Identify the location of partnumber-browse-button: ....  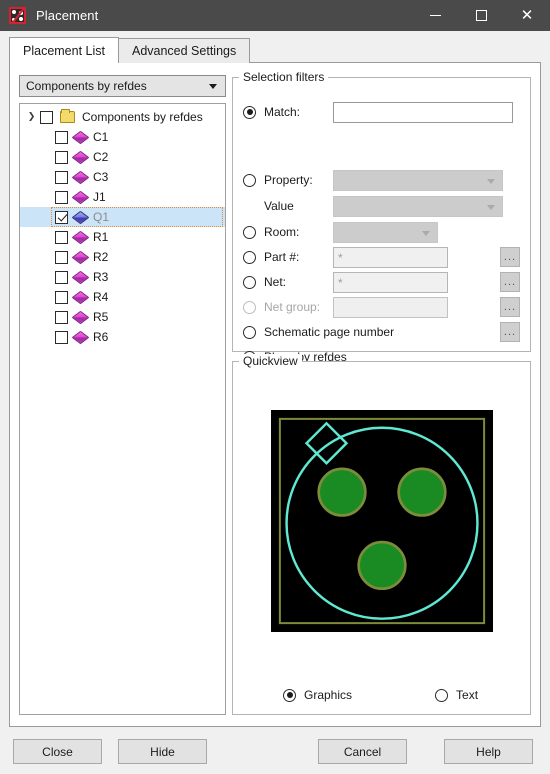
(510, 257).